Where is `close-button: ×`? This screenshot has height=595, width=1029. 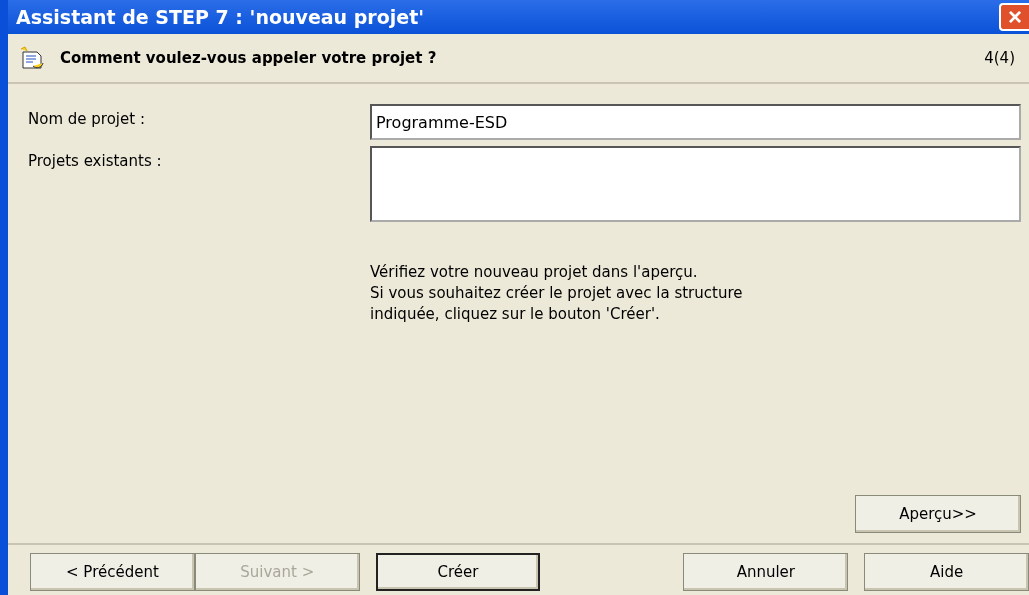
close-button: × is located at coordinates (1014, 17).